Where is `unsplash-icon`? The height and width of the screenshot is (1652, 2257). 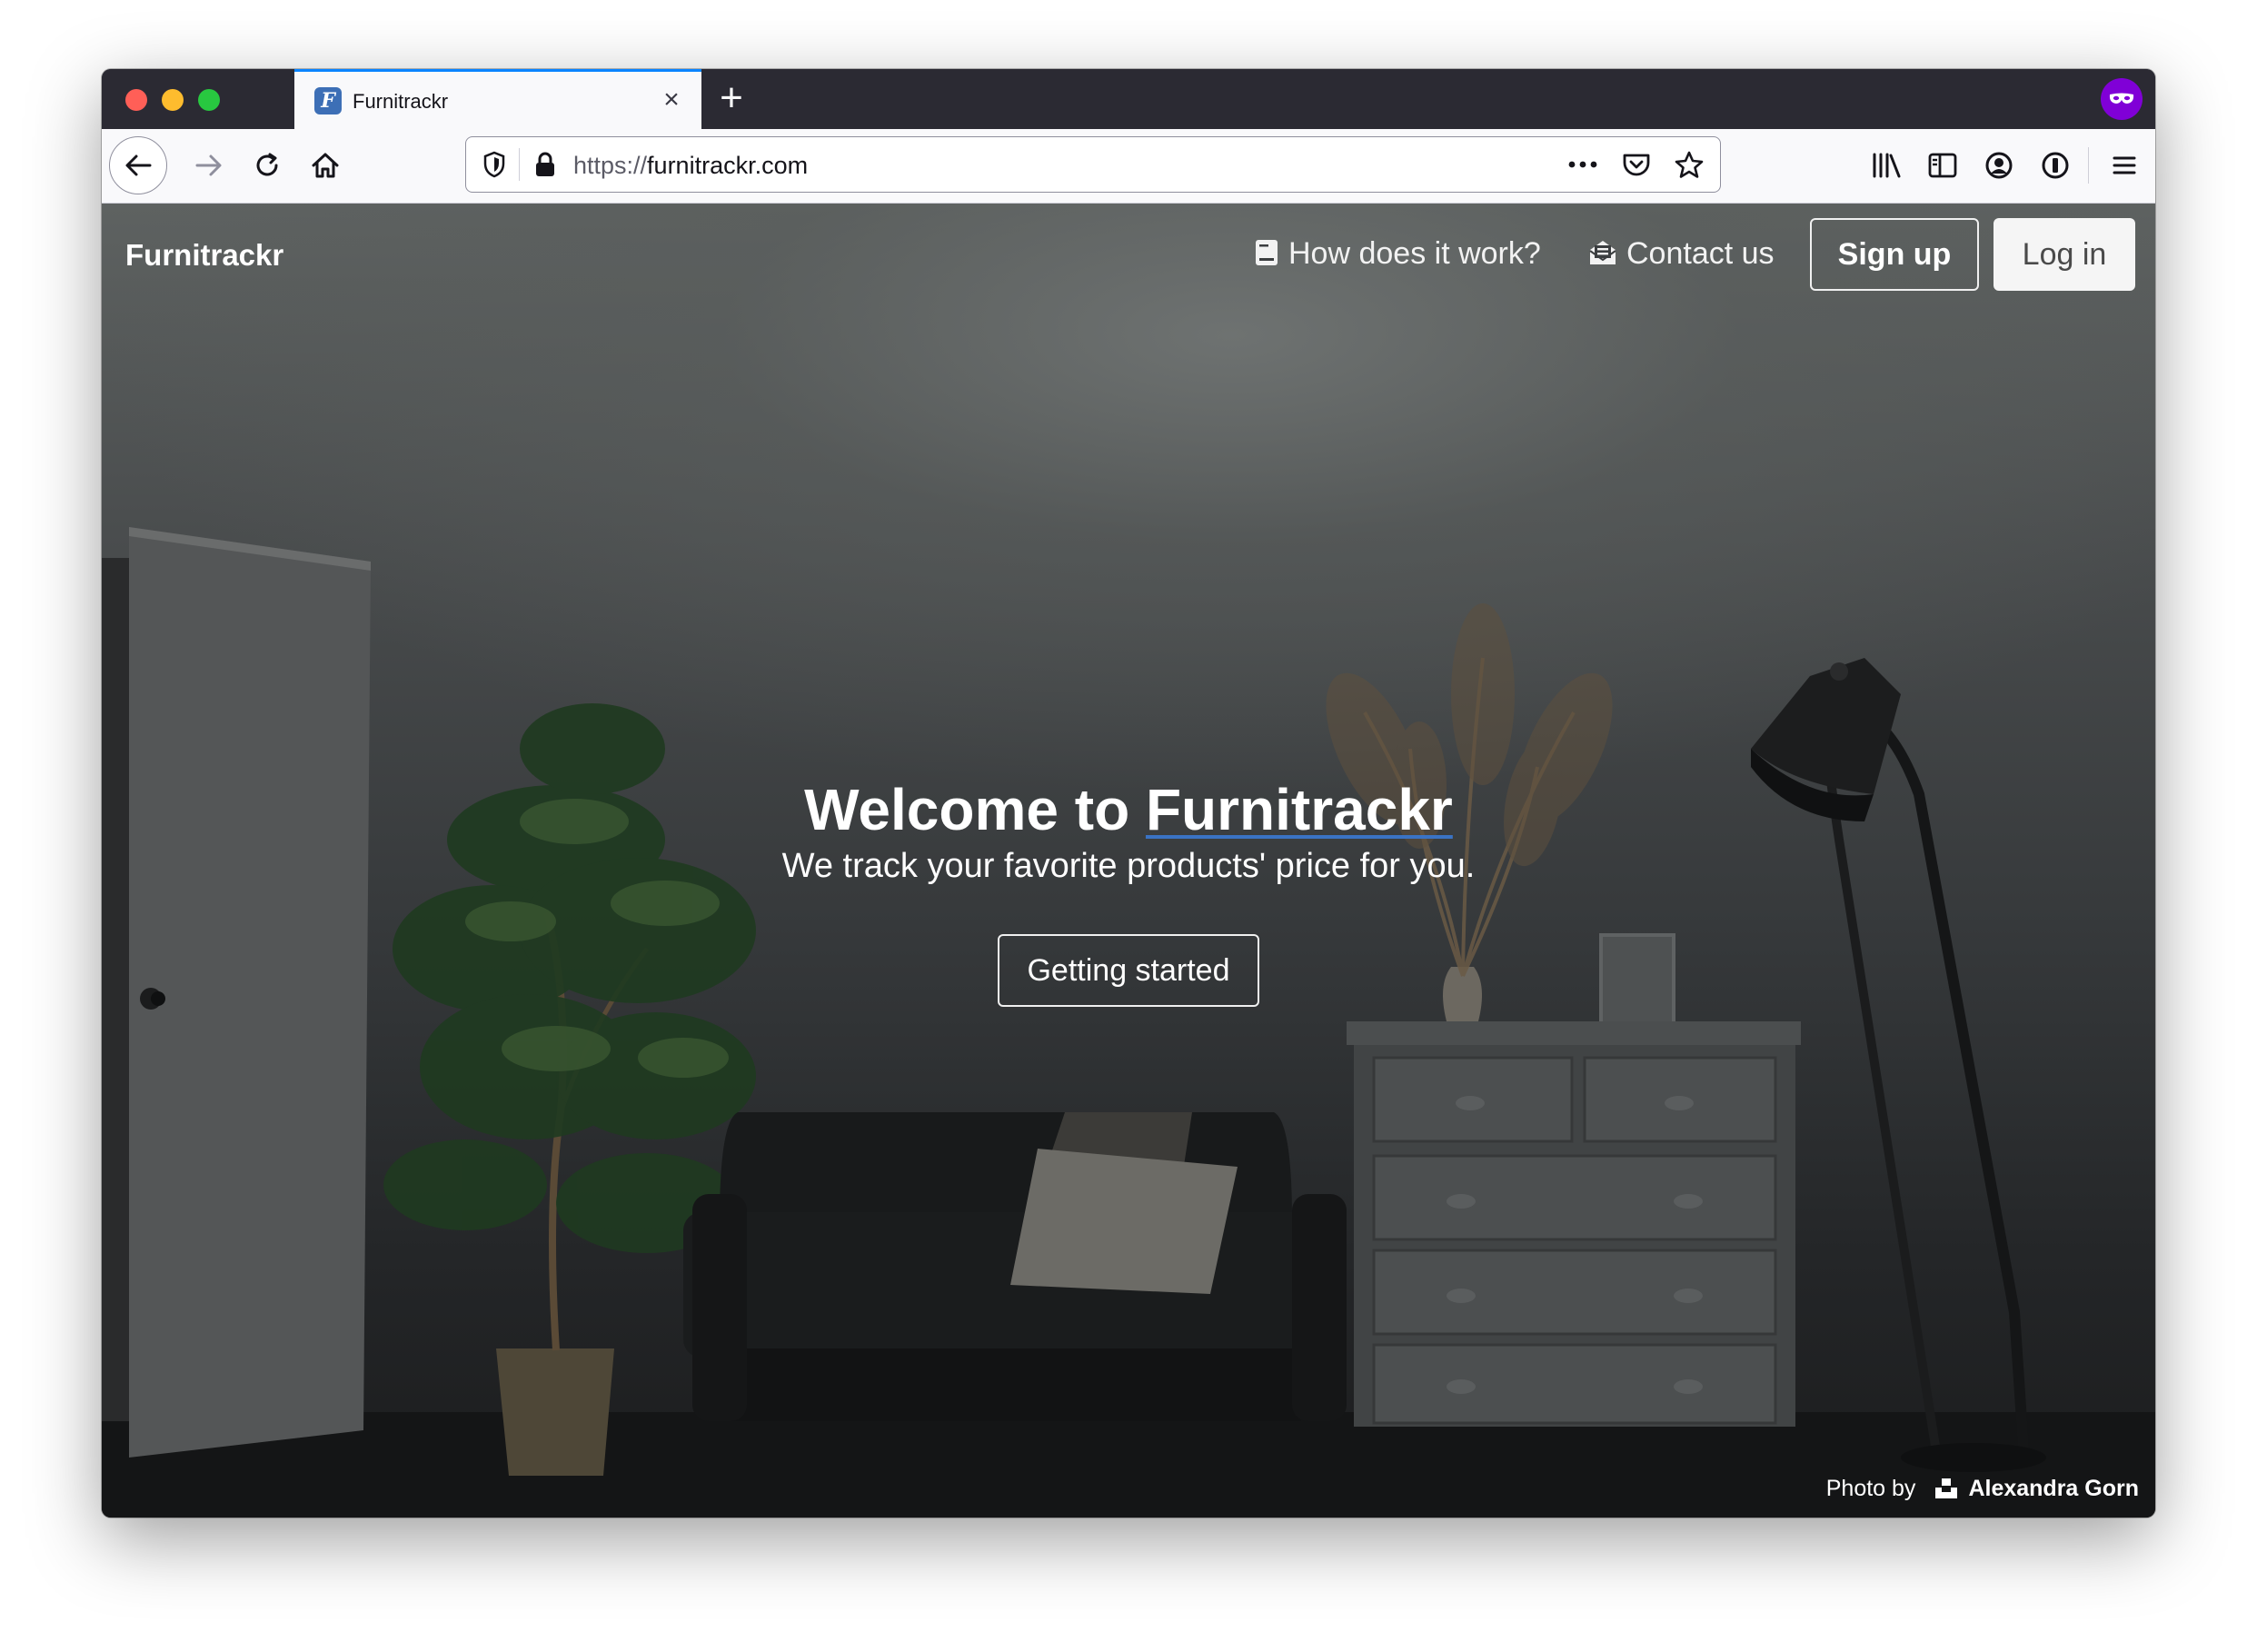
unsplash-icon is located at coordinates (1947, 1491).